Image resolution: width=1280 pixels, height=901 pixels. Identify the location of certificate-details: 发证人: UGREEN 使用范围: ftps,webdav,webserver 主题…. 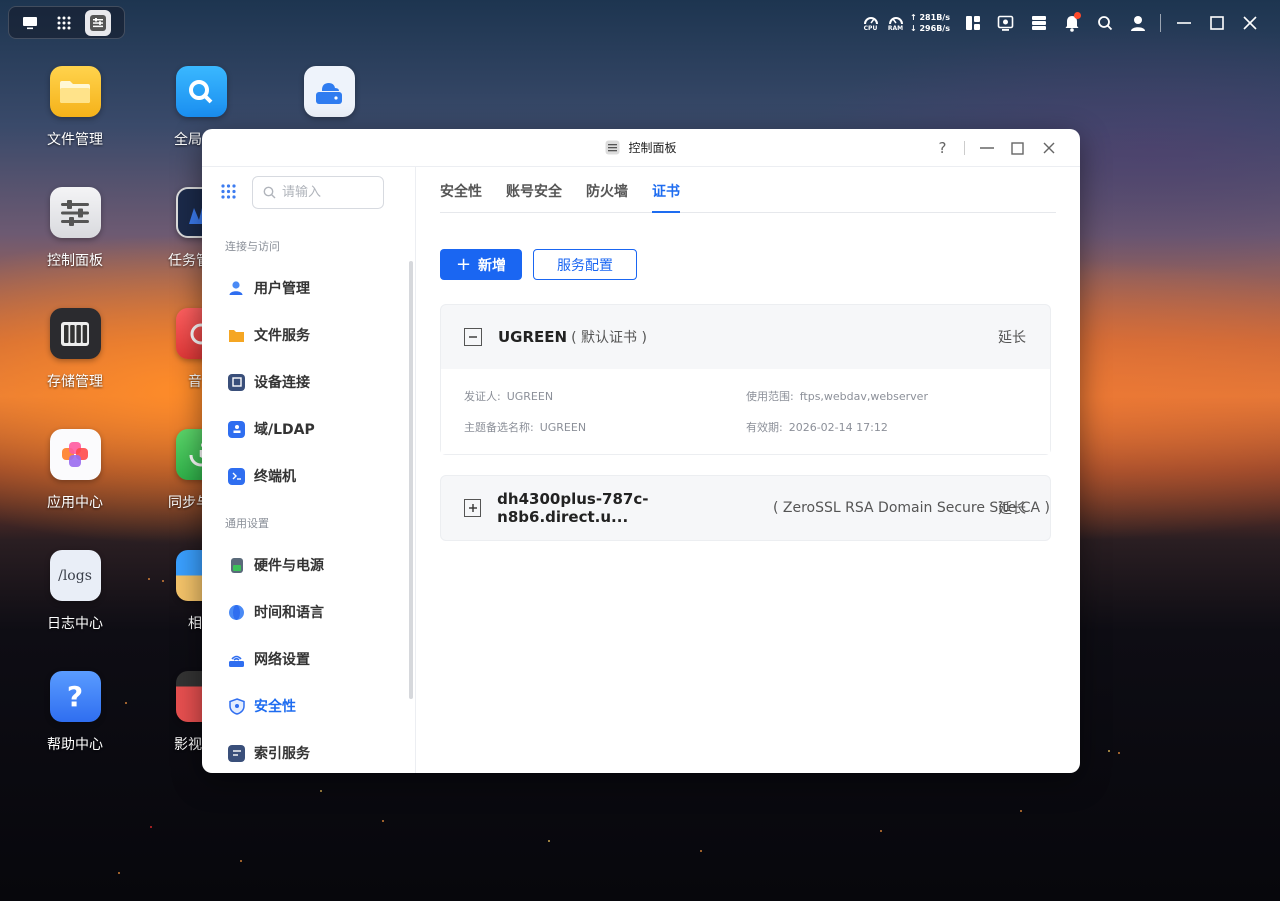
(745, 411).